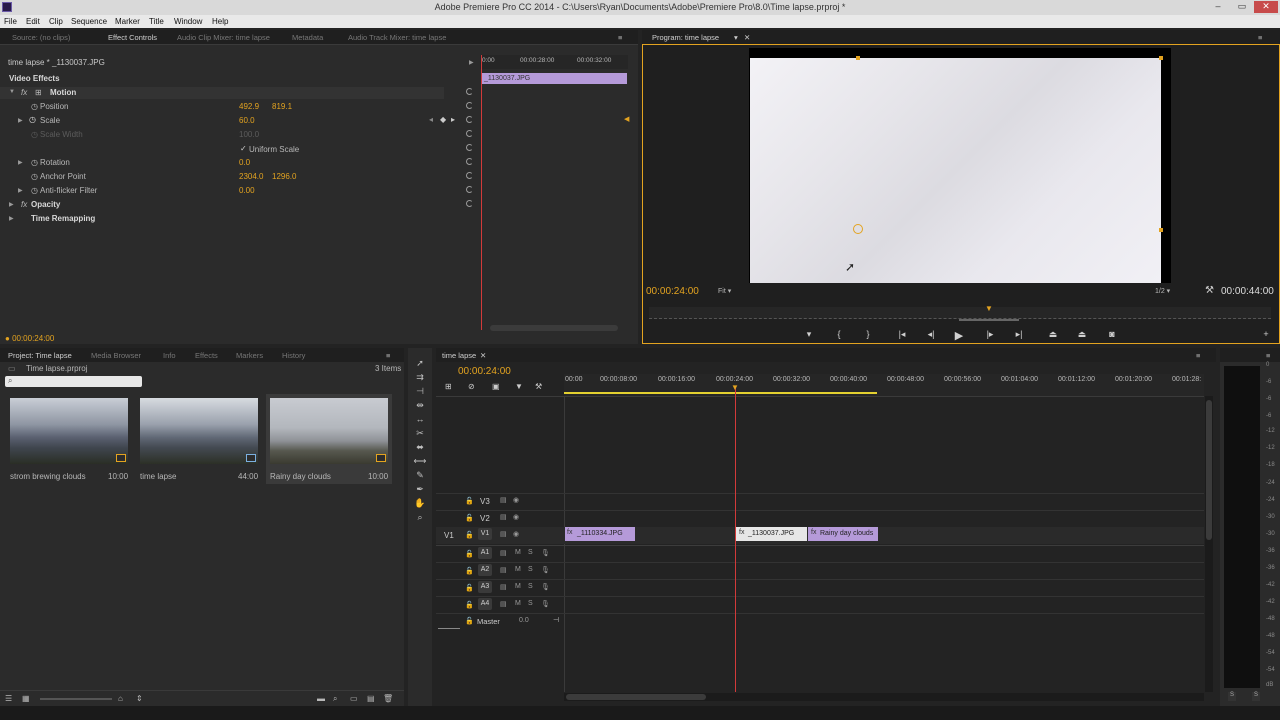 This screenshot has width=1280, height=720. What do you see at coordinates (524, 620) in the screenshot?
I see `master-volume-value: 0.0` at bounding box center [524, 620].